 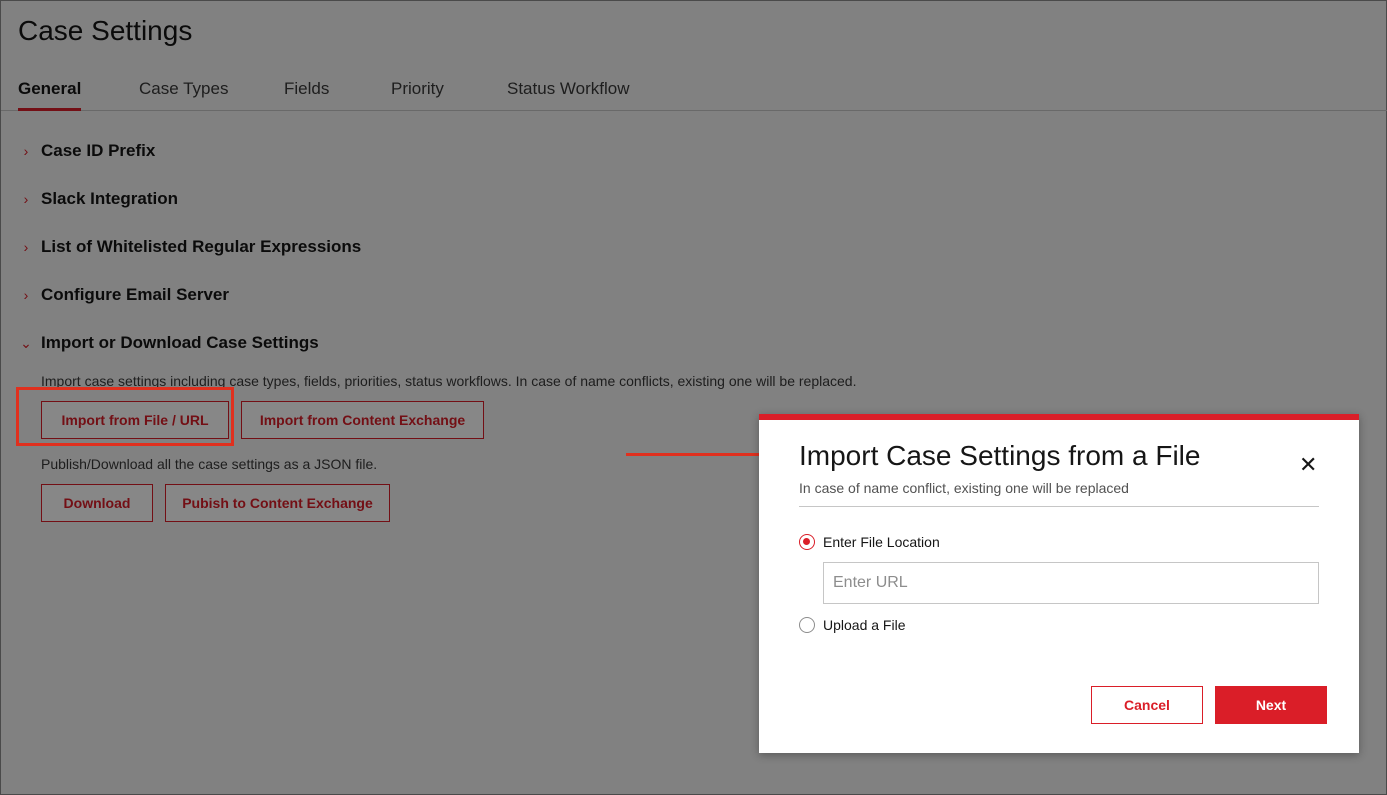 What do you see at coordinates (807, 625) in the screenshot?
I see `radio-upload-file` at bounding box center [807, 625].